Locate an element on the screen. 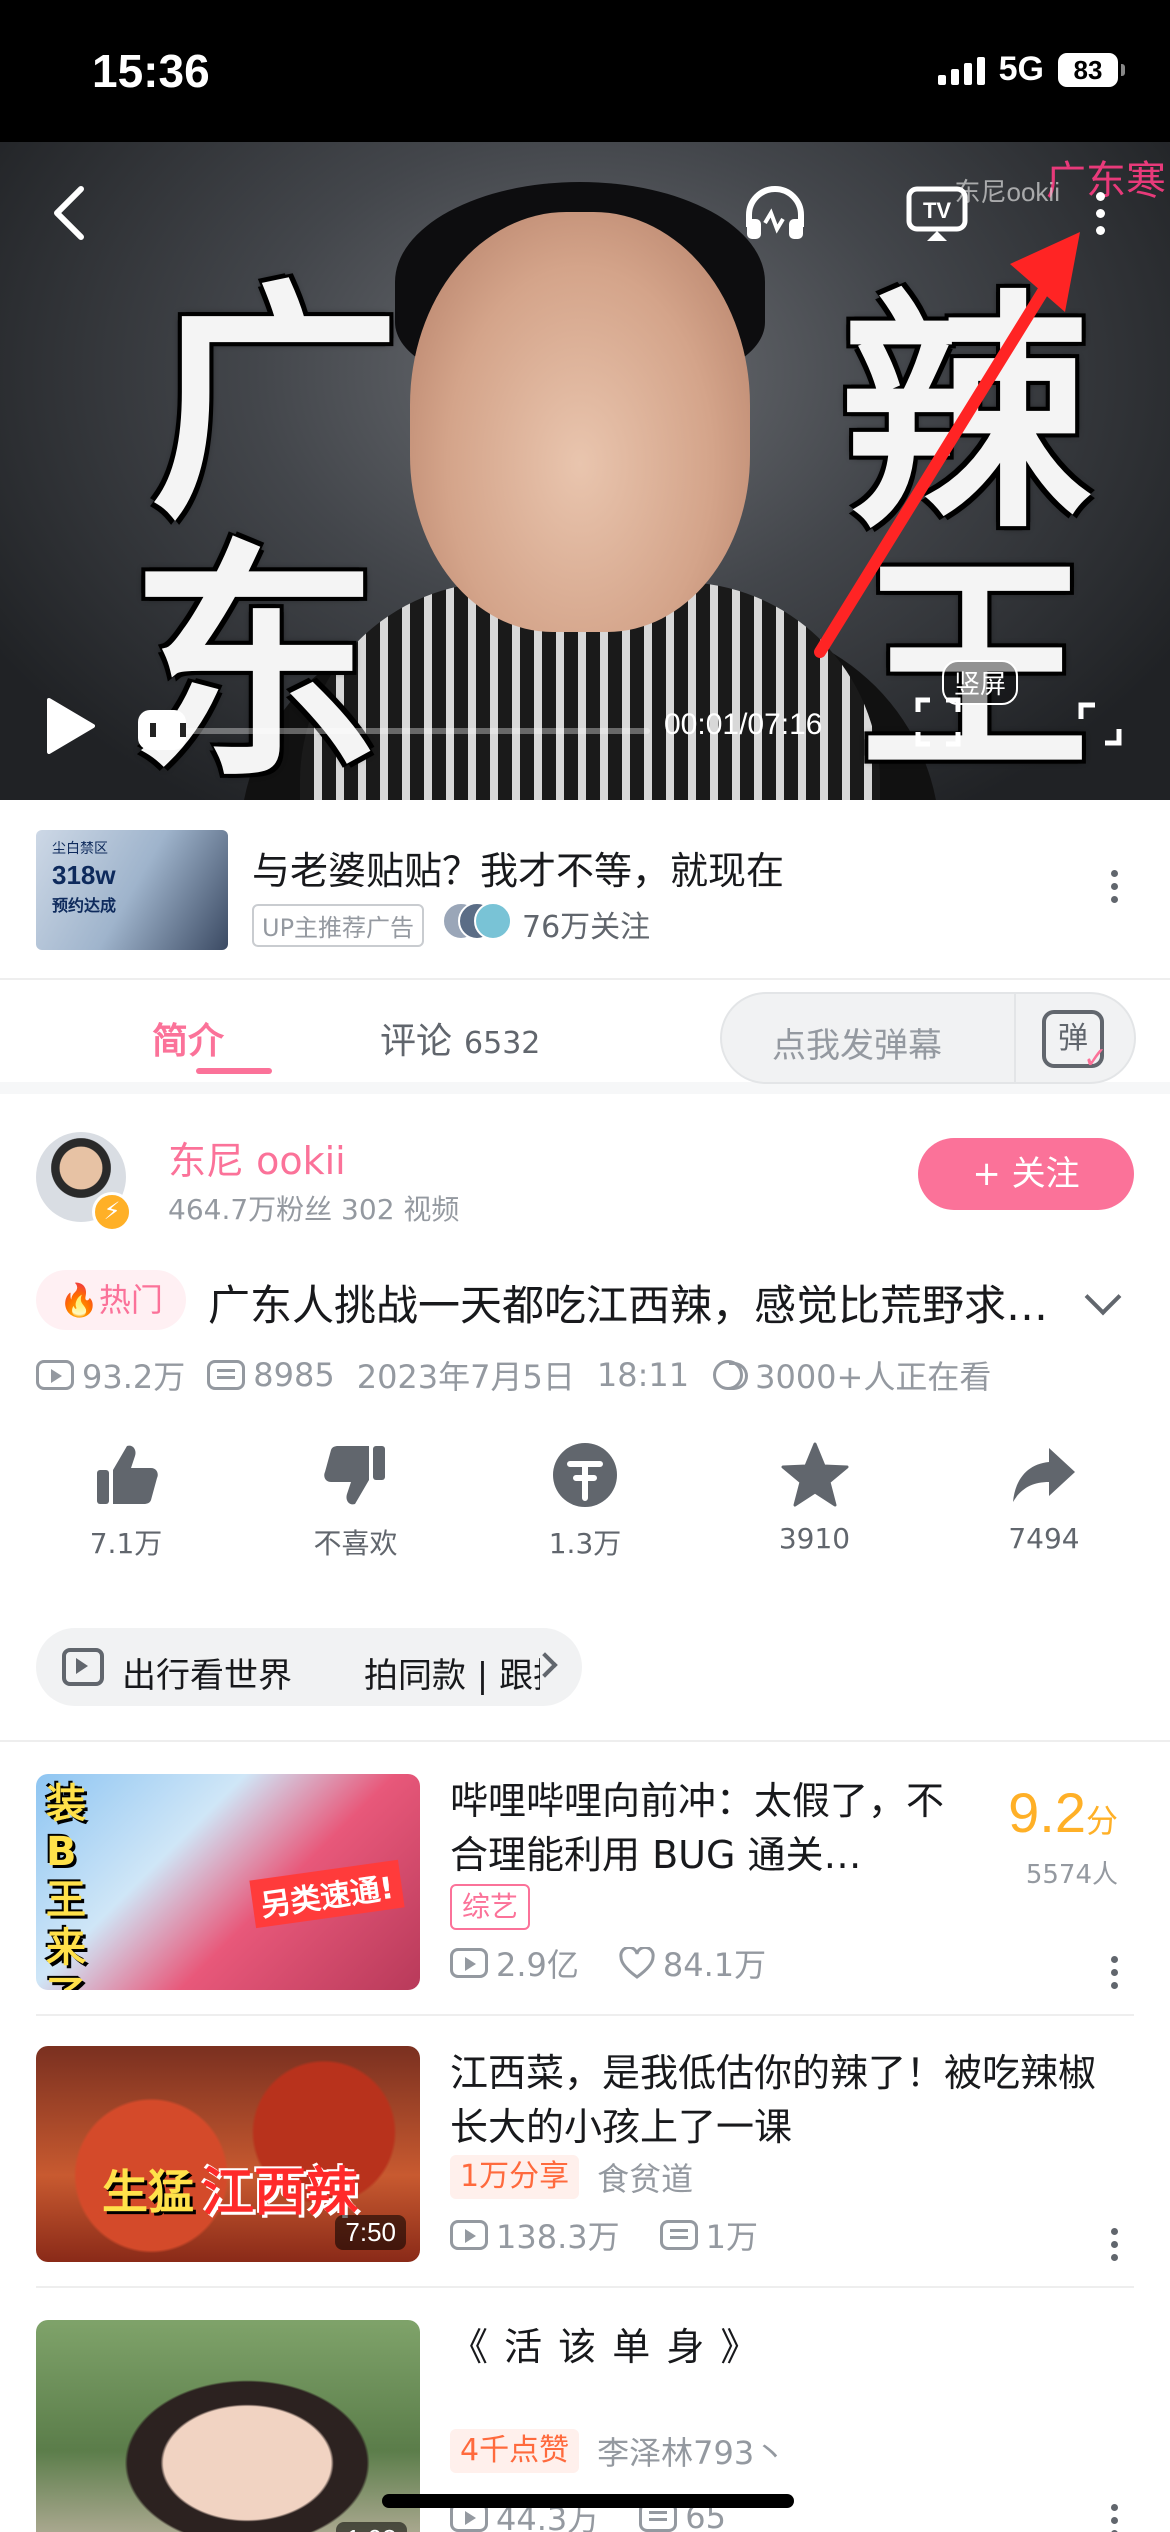 This screenshot has height=2532, width=1170. follow-button: + 关注 is located at coordinates (1026, 1174).